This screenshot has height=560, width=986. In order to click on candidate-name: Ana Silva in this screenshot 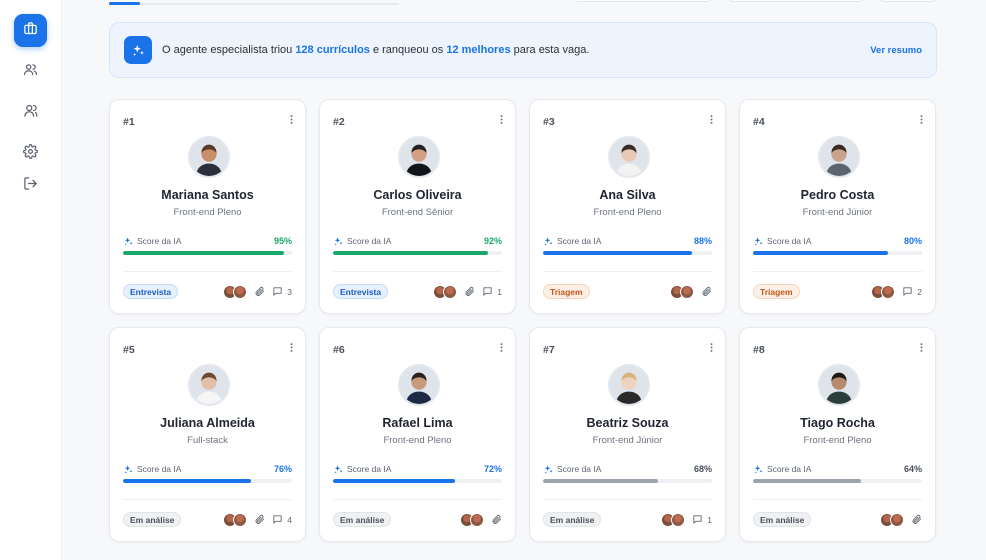, I will do `click(627, 195)`.